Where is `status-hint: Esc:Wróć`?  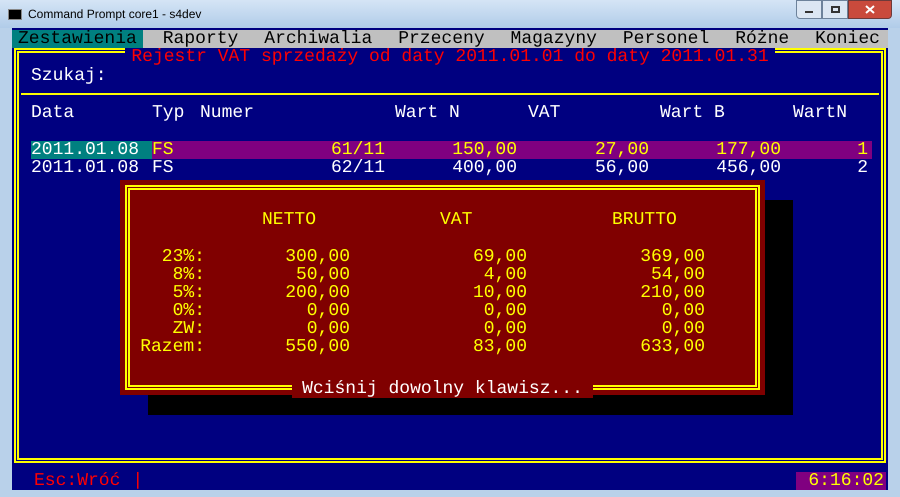
status-hint: Esc:Wróć is located at coordinates (77, 481).